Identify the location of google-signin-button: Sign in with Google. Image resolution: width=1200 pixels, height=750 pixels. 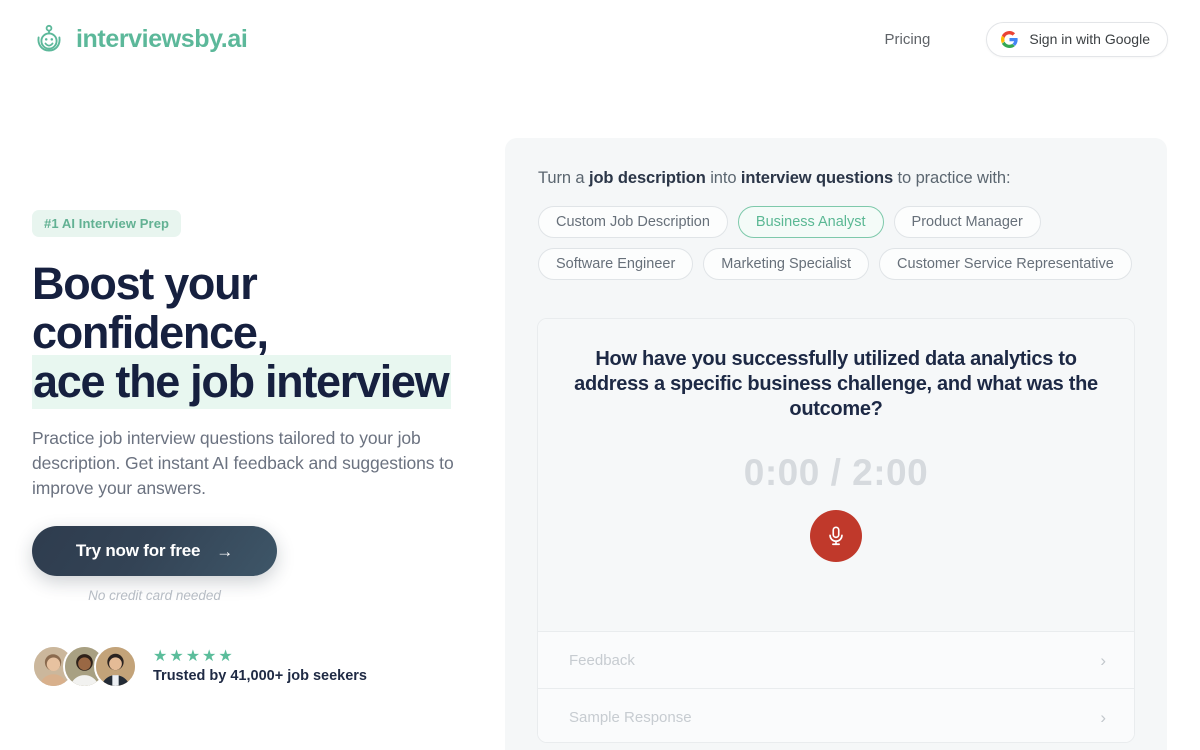
(1077, 39).